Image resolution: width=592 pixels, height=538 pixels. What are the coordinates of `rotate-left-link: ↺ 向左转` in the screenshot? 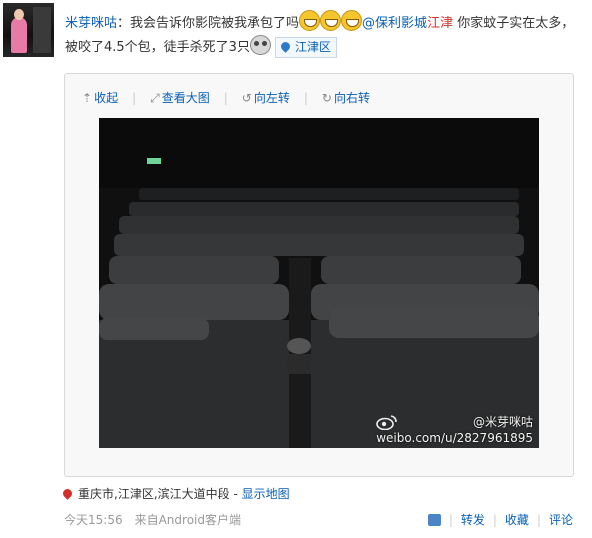 It's located at (266, 98).